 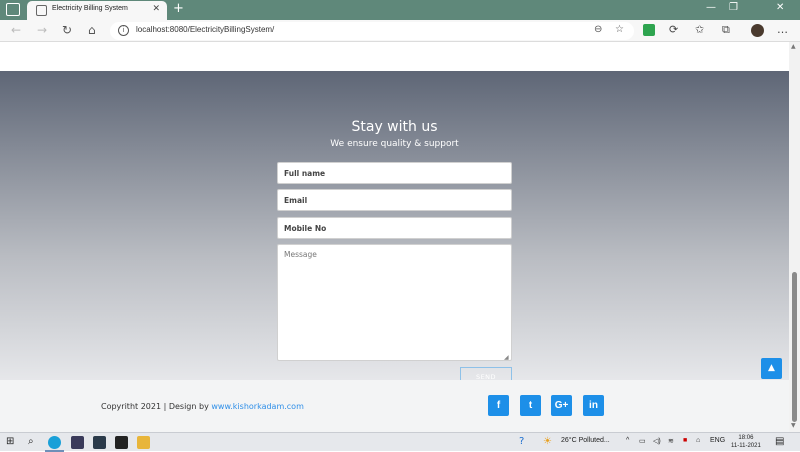 What do you see at coordinates (547, 442) in the screenshot?
I see `weather-icon: ☀` at bounding box center [547, 442].